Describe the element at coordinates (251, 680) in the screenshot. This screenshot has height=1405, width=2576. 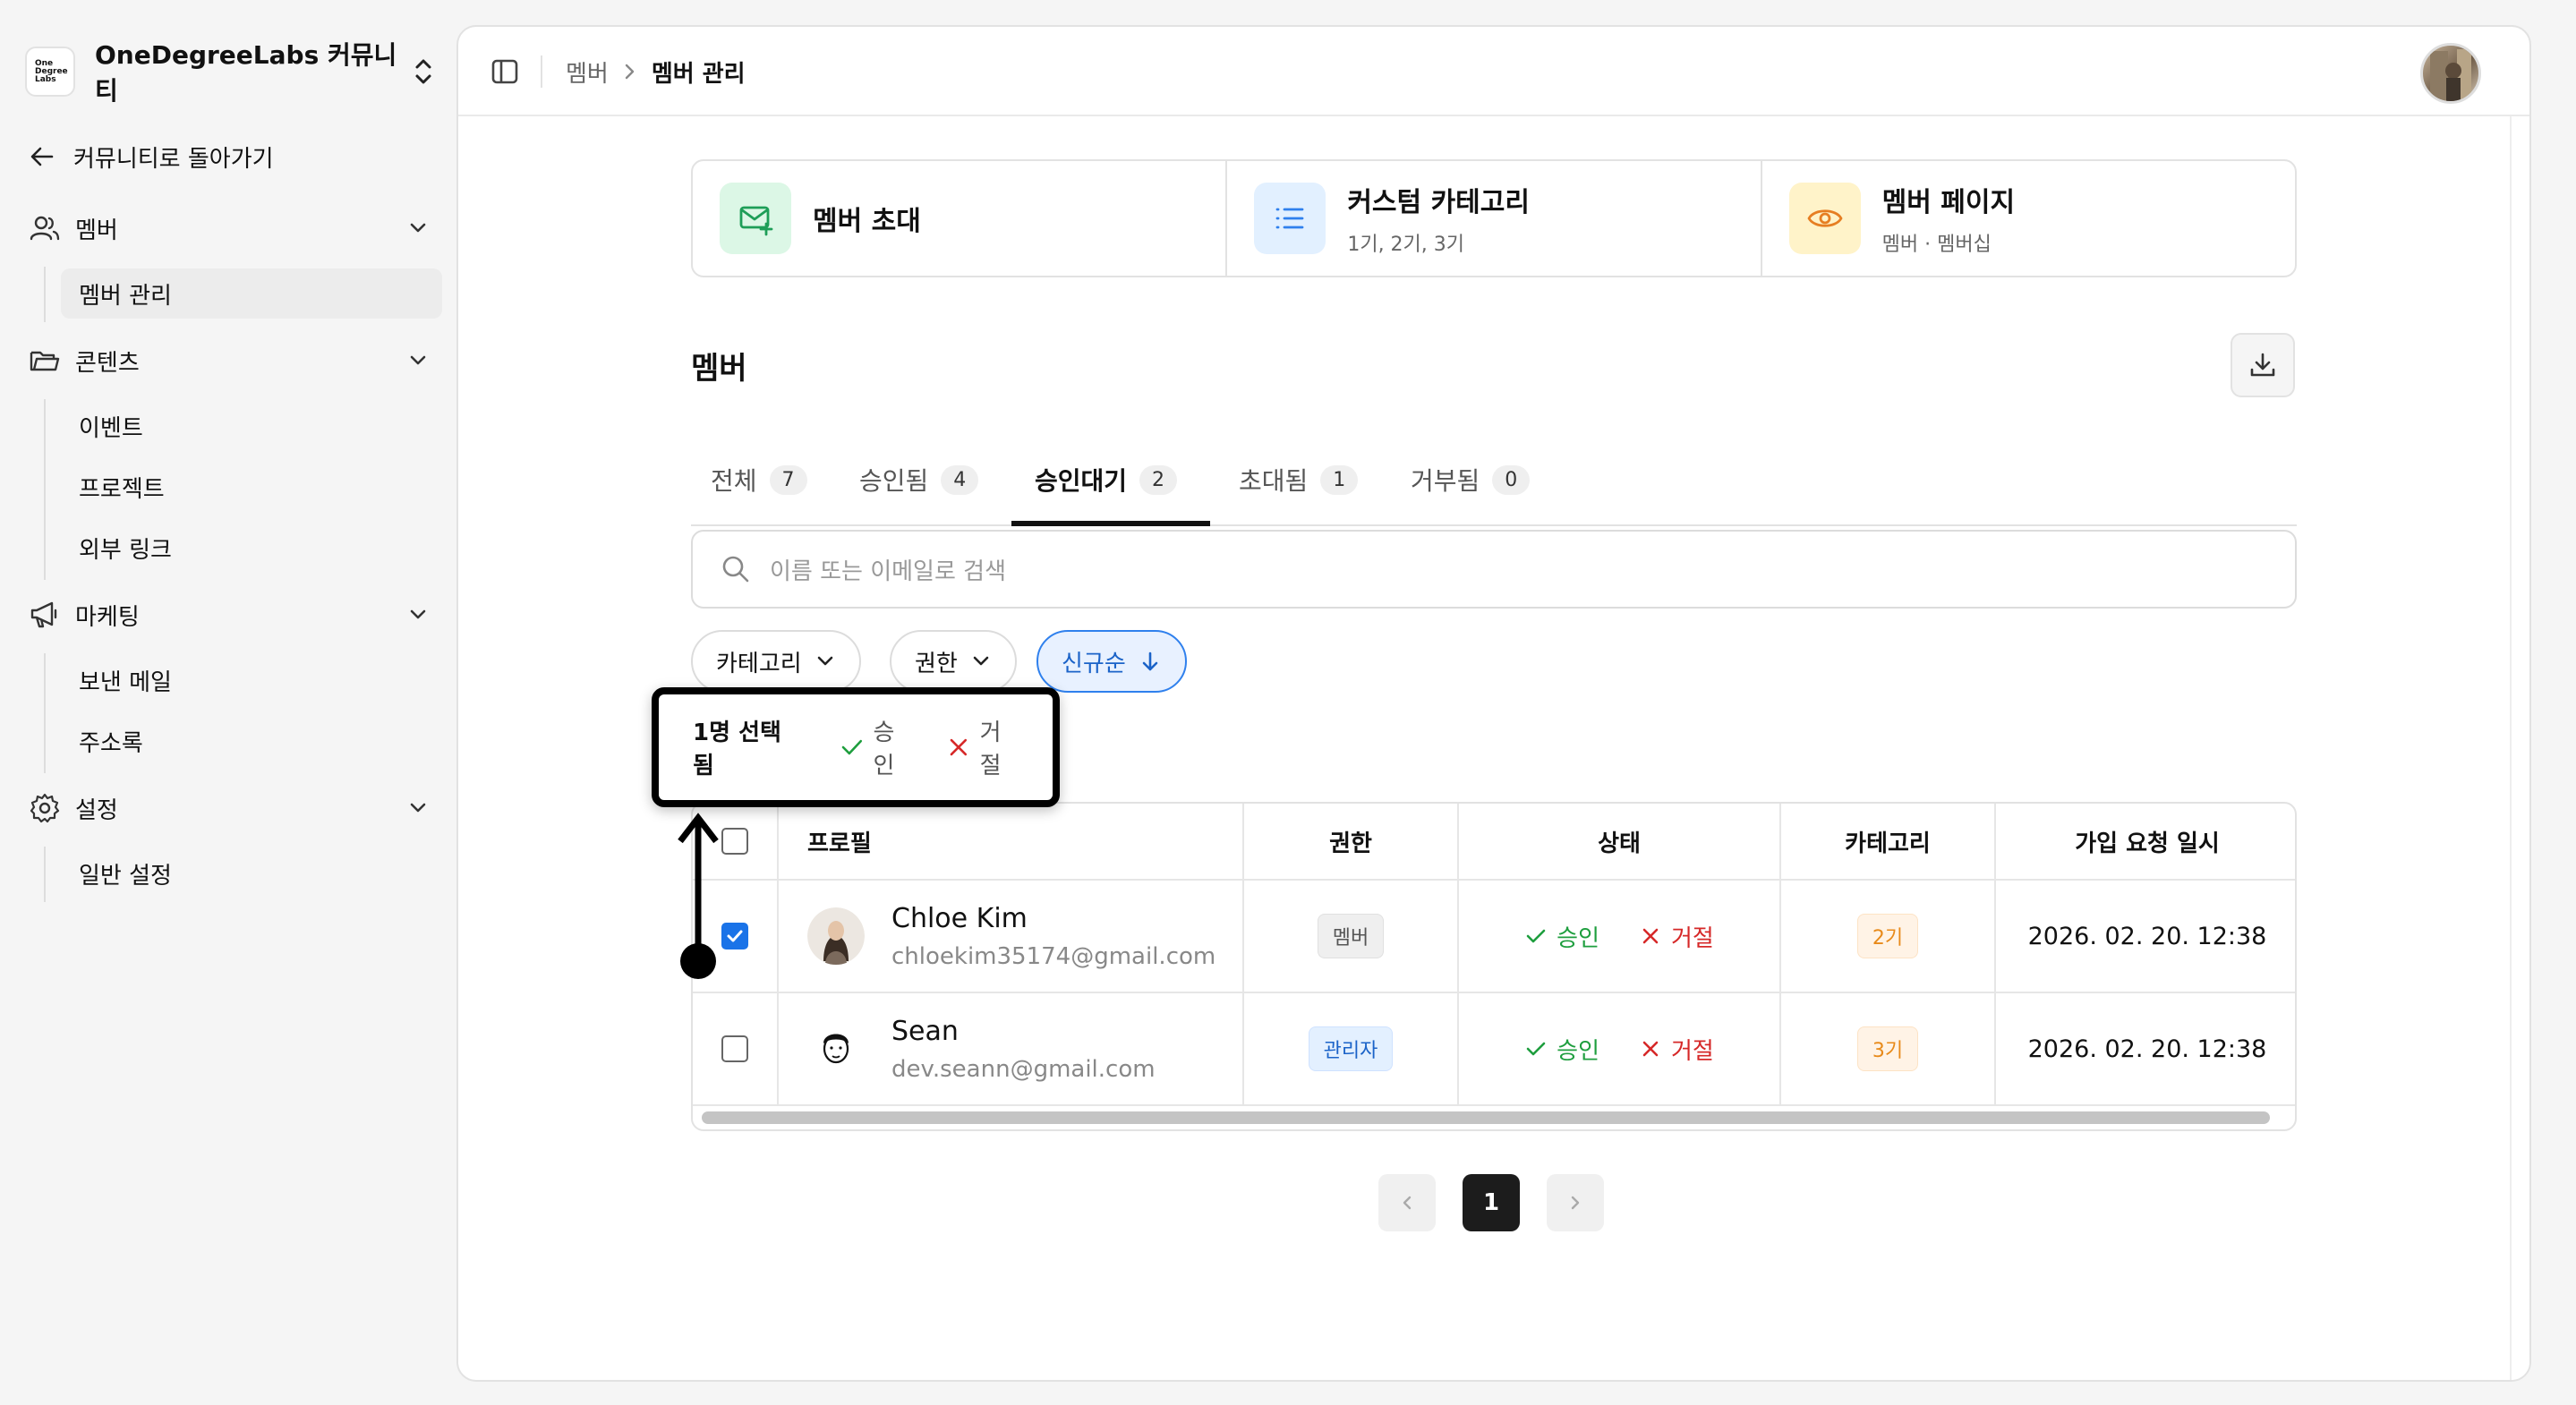
I see `sidebar-item-sent-mail: 보낸 메일` at that location.